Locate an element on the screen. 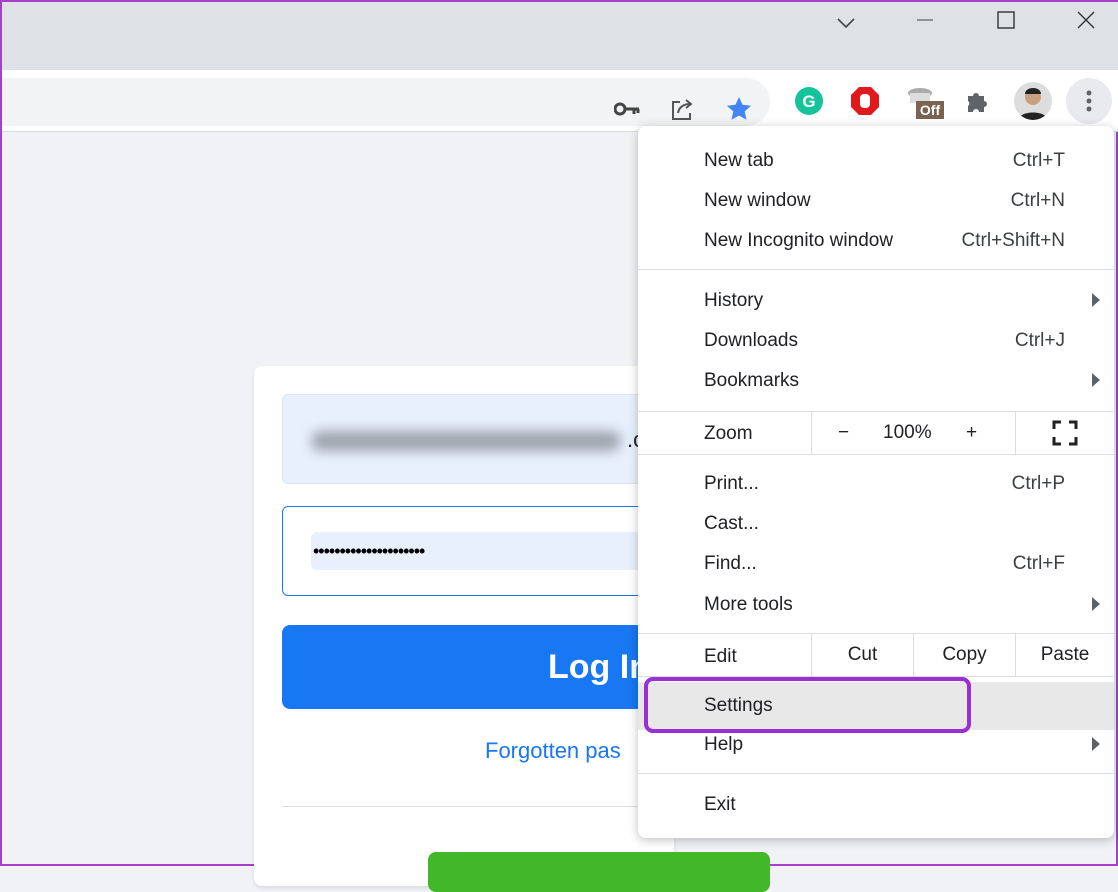 This screenshot has width=1118, height=892. browser-toolbar: G Off is located at coordinates (560, 101).